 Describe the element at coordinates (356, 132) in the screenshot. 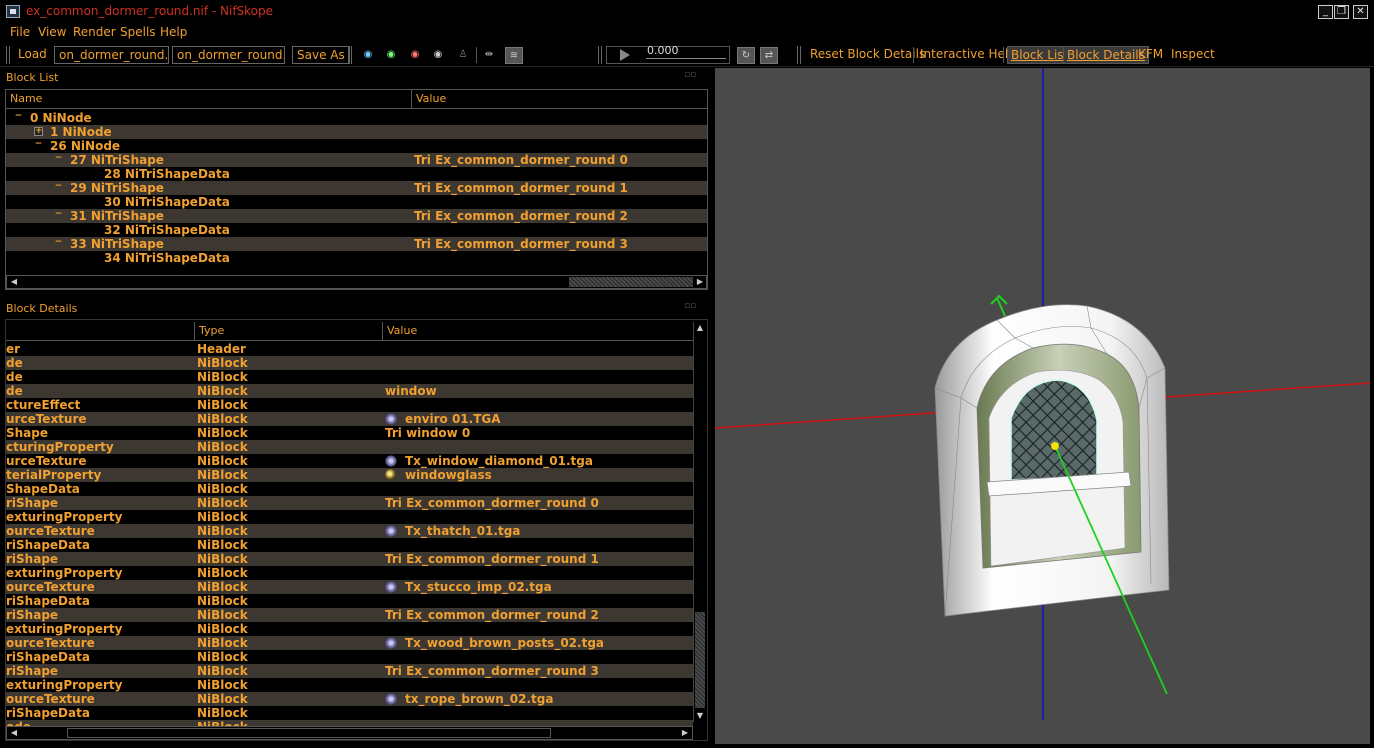

I see `block-list-row: +1 NiNode` at that location.